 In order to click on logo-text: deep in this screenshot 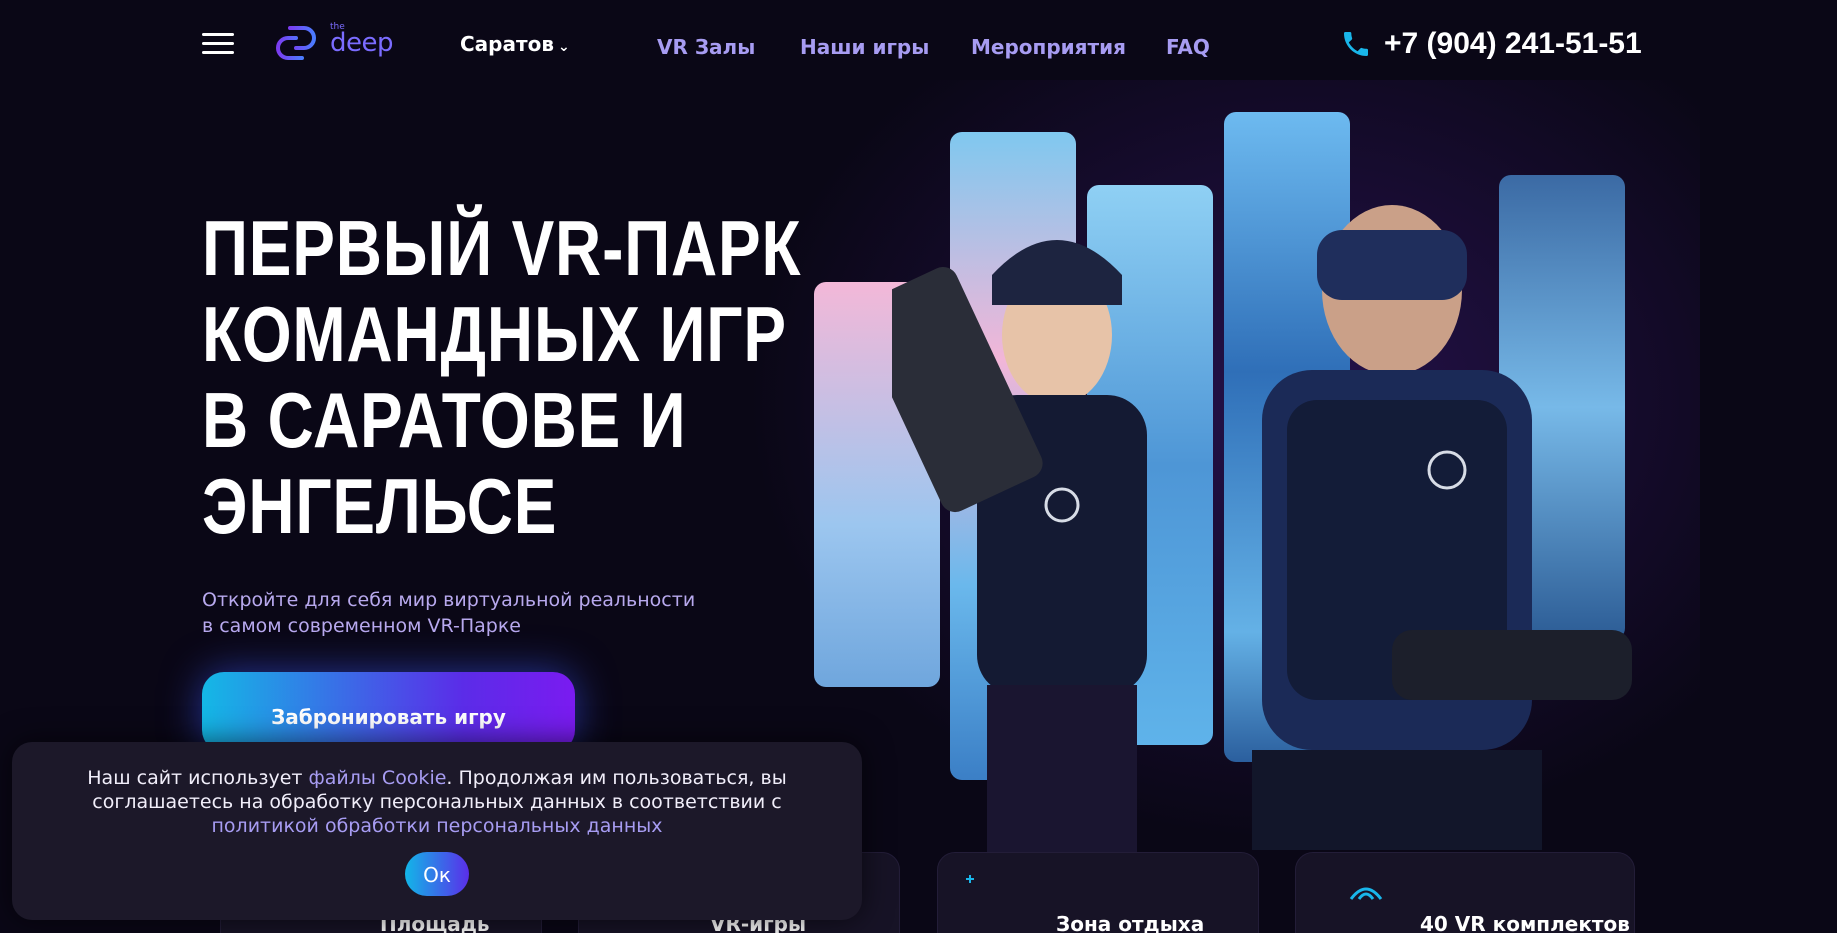, I will do `click(362, 43)`.